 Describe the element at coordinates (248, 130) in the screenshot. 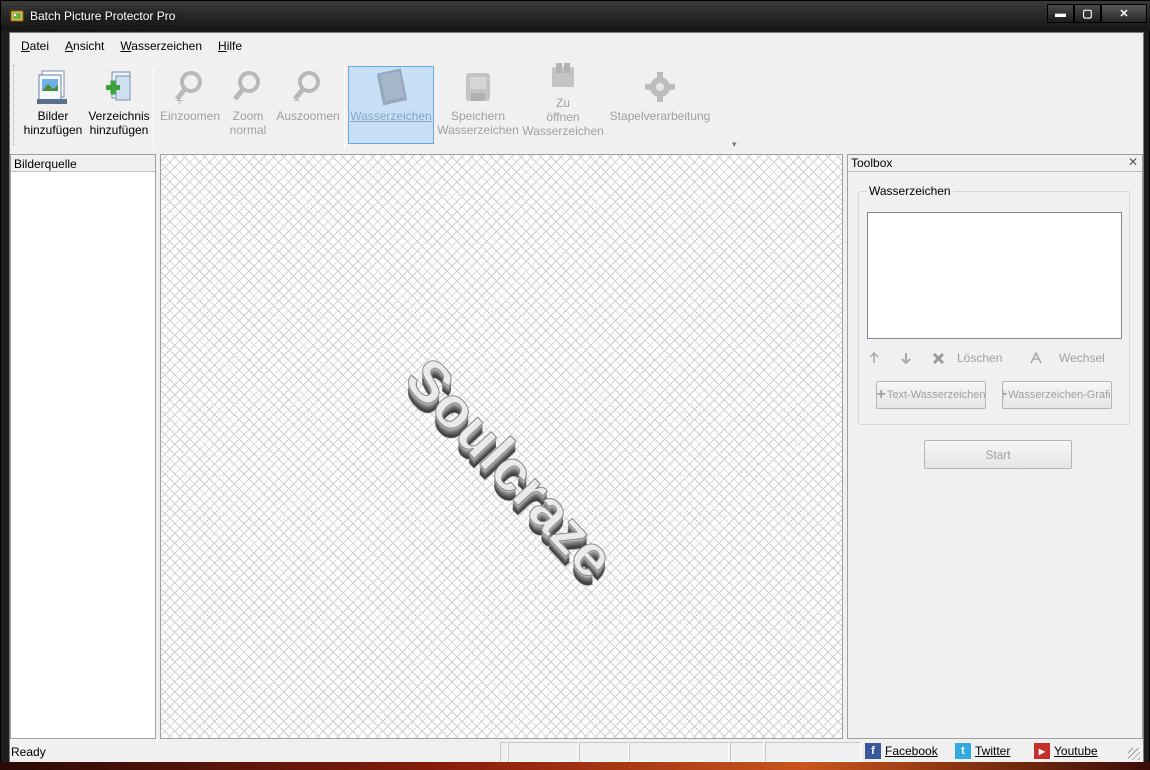

I see `zoom-normal-label-2: normal` at that location.